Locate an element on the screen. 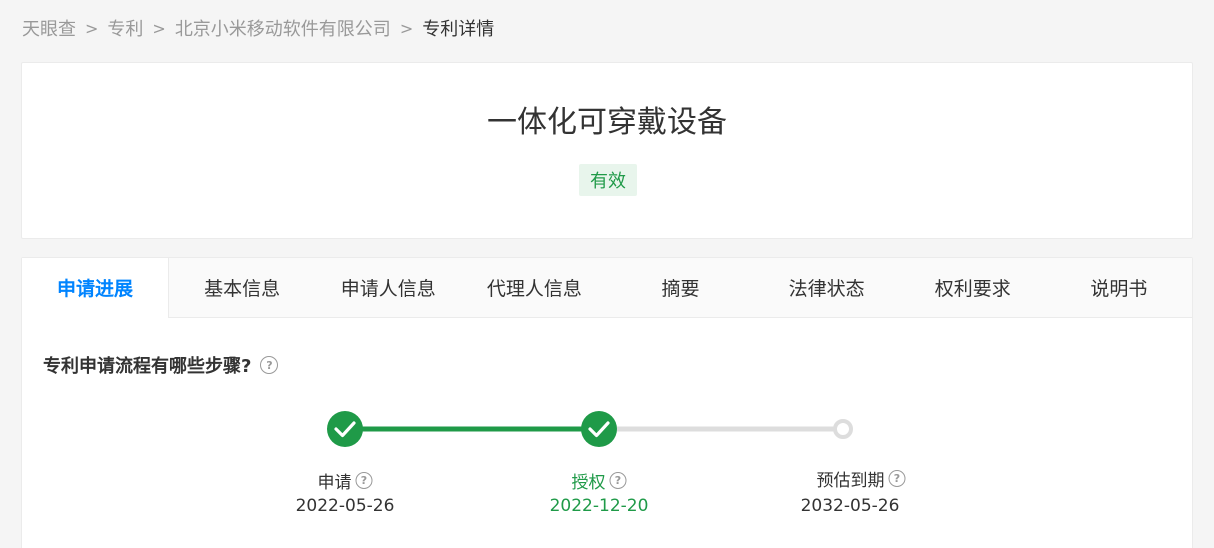 This screenshot has height=548, width=1214. step-label-apply-text: 申请 is located at coordinates (334, 483).